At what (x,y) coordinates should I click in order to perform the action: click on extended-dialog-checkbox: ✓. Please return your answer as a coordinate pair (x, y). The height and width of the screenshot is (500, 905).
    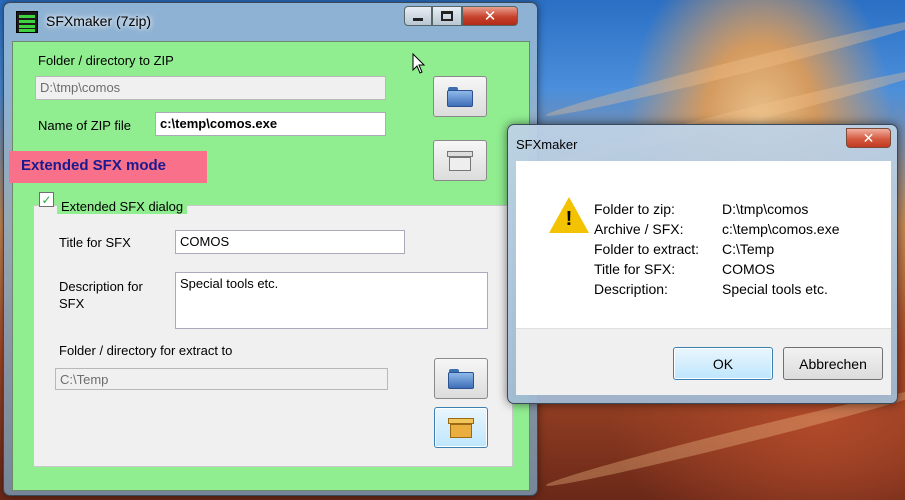
    Looking at the image, I should click on (46, 199).